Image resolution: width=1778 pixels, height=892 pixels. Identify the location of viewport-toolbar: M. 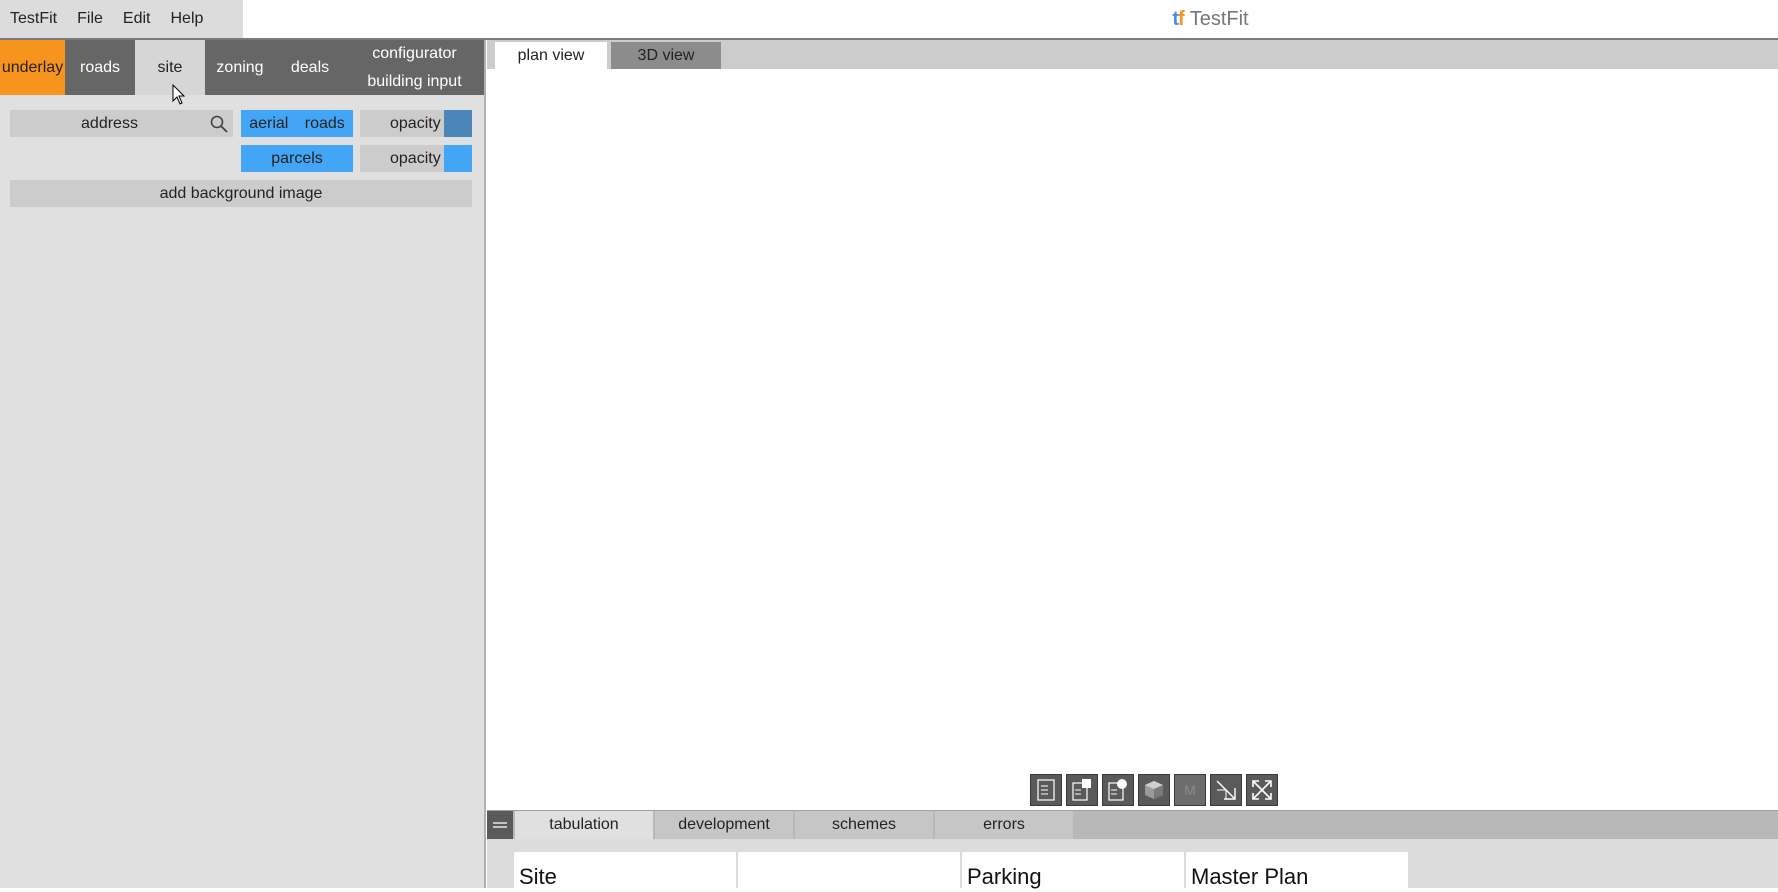
(1154, 790).